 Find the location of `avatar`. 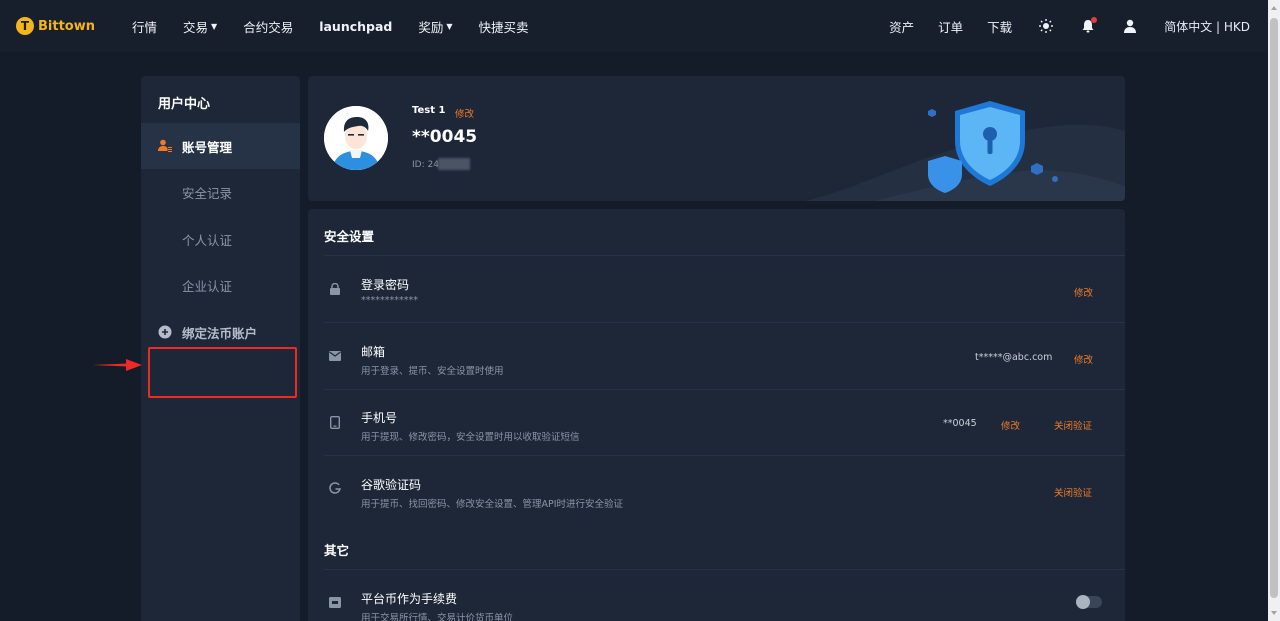

avatar is located at coordinates (356, 138).